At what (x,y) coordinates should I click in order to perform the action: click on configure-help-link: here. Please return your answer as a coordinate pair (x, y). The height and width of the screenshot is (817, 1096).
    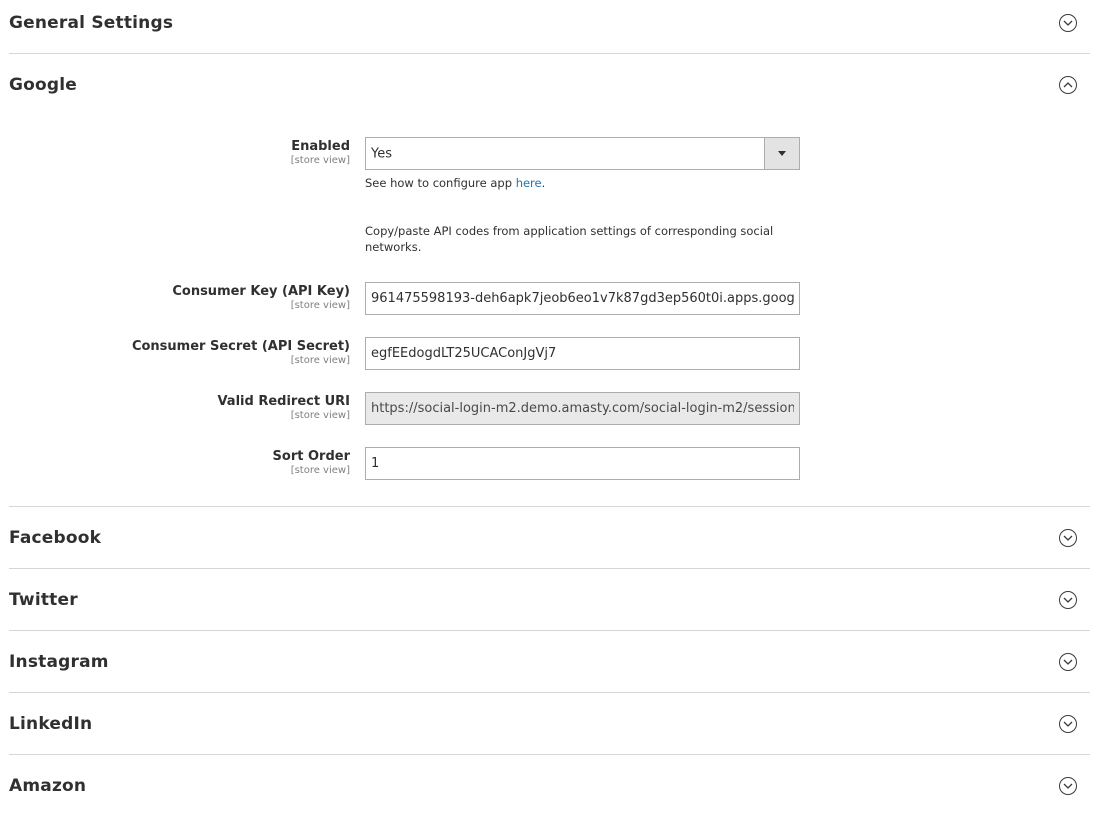
    Looking at the image, I should click on (529, 183).